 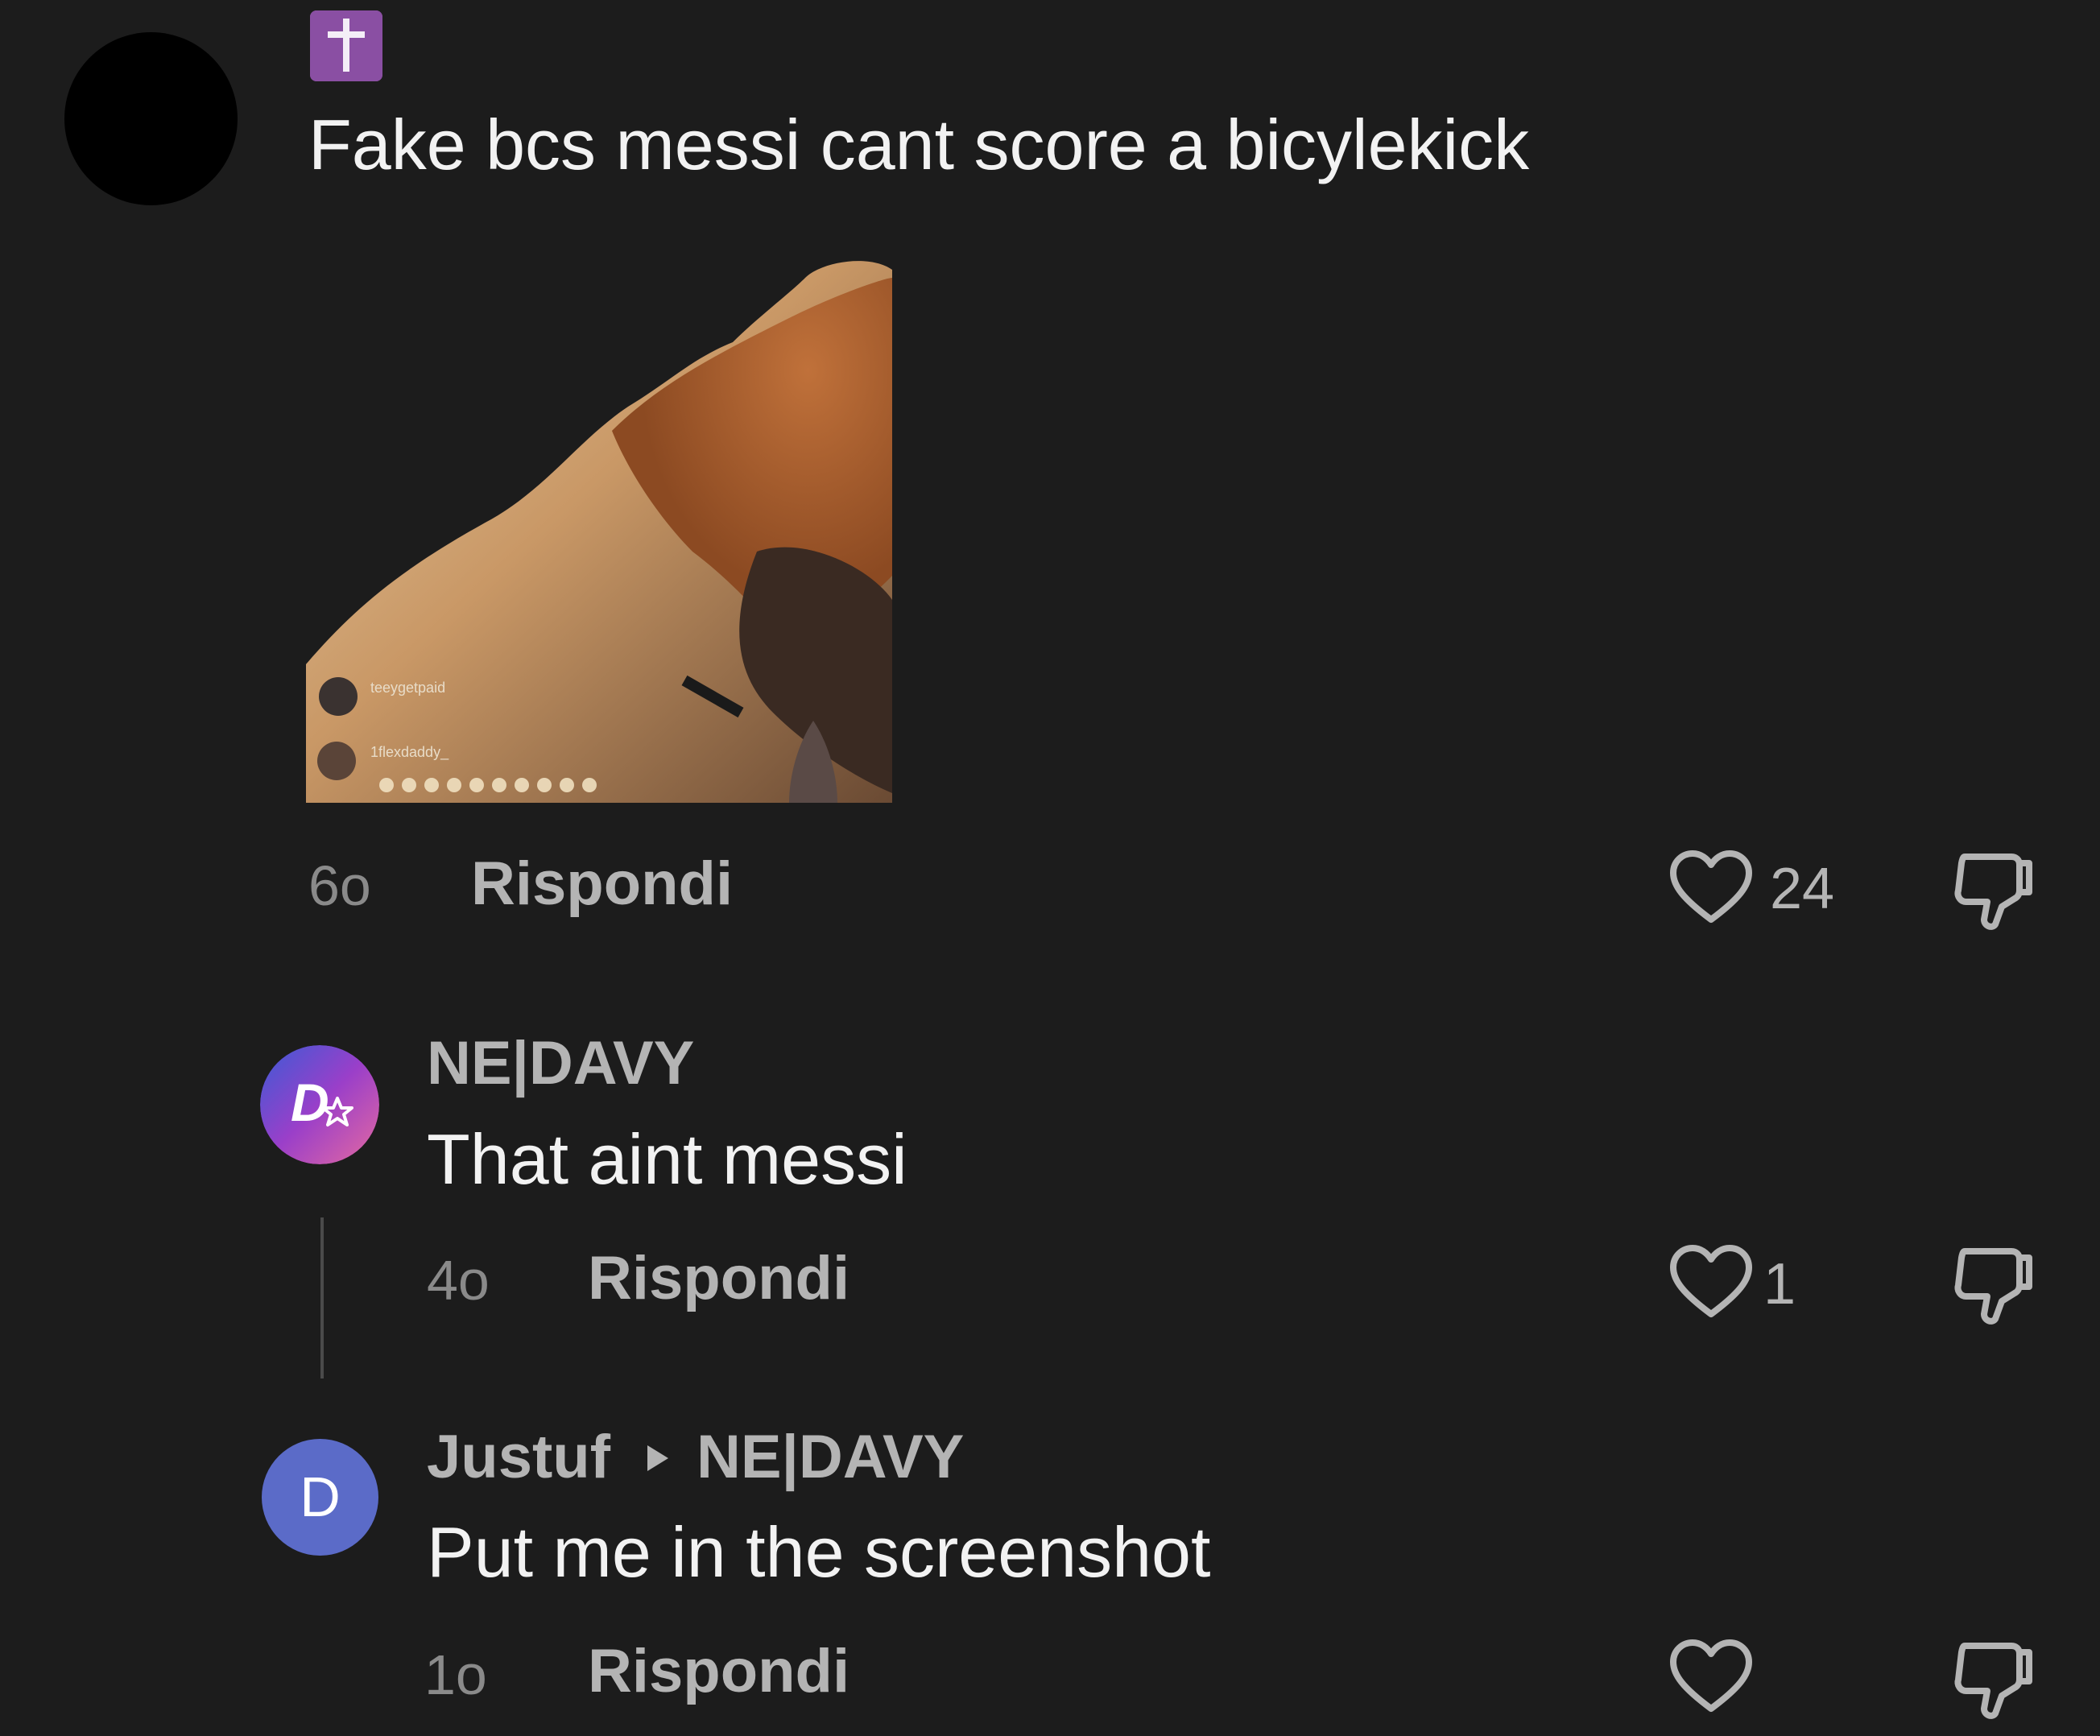 I want to click on comment-text: Fake bcs messi cant score a bicylekick, so click(x=919, y=145).